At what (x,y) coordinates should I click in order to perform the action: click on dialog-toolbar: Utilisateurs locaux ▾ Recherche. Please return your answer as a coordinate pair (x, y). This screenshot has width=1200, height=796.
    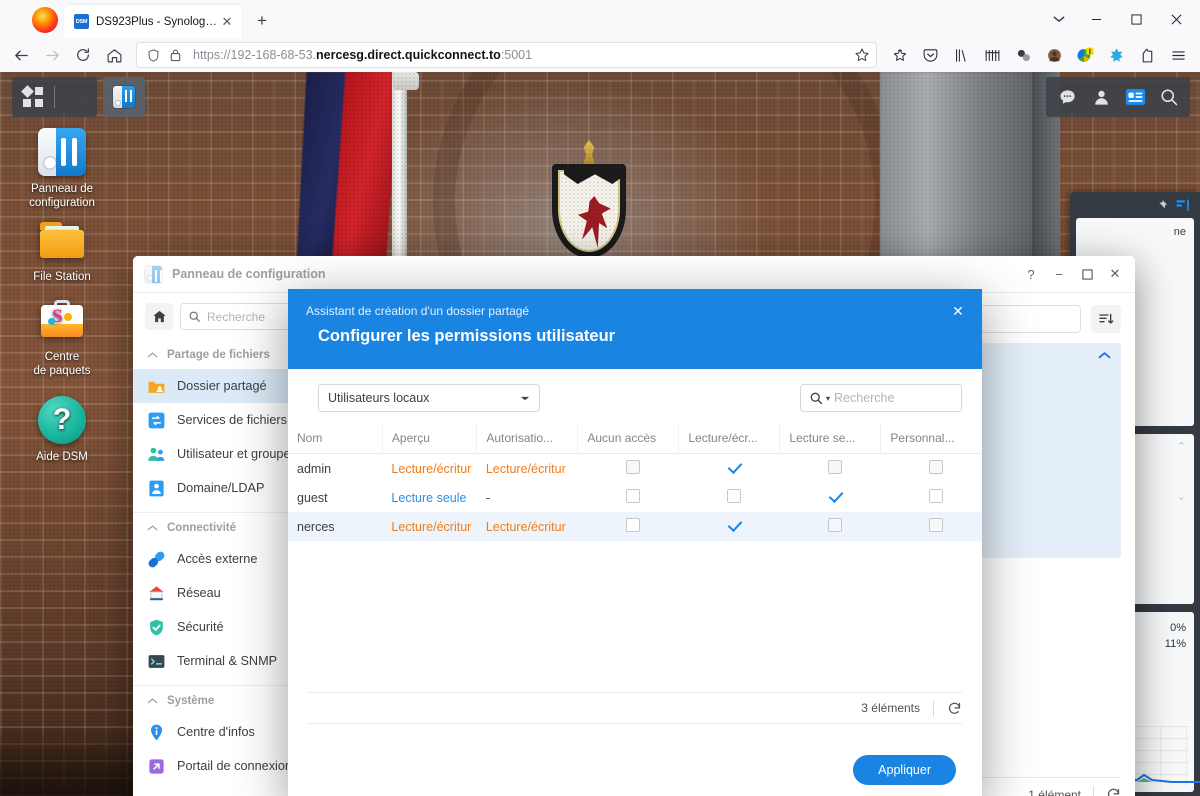
    Looking at the image, I should click on (635, 390).